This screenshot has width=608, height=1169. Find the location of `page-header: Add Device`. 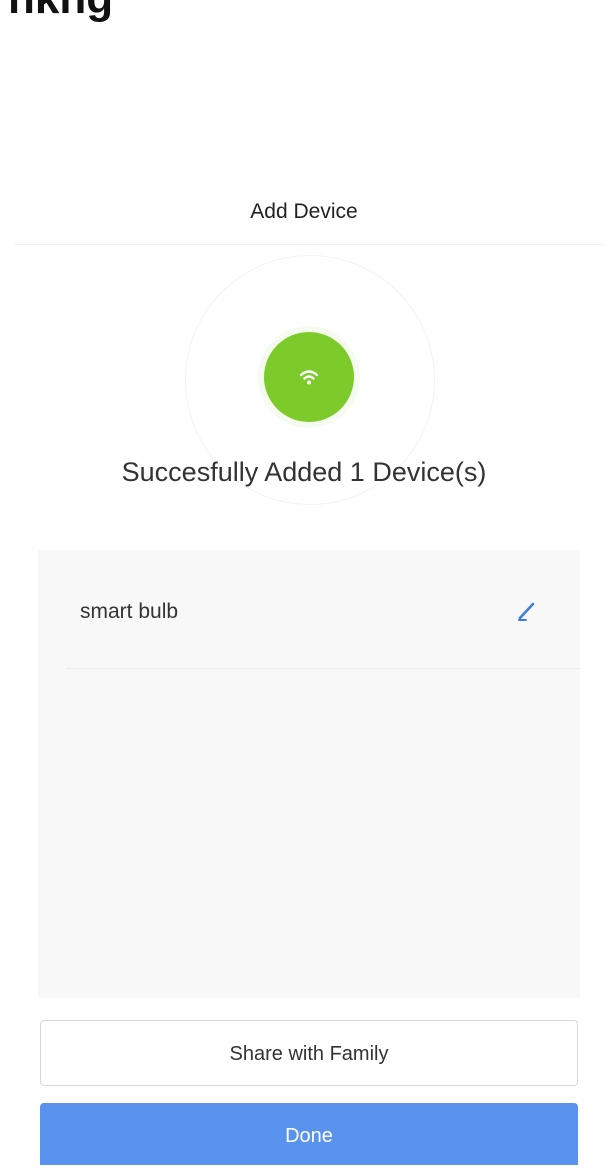

page-header: Add Device is located at coordinates (304, 213).